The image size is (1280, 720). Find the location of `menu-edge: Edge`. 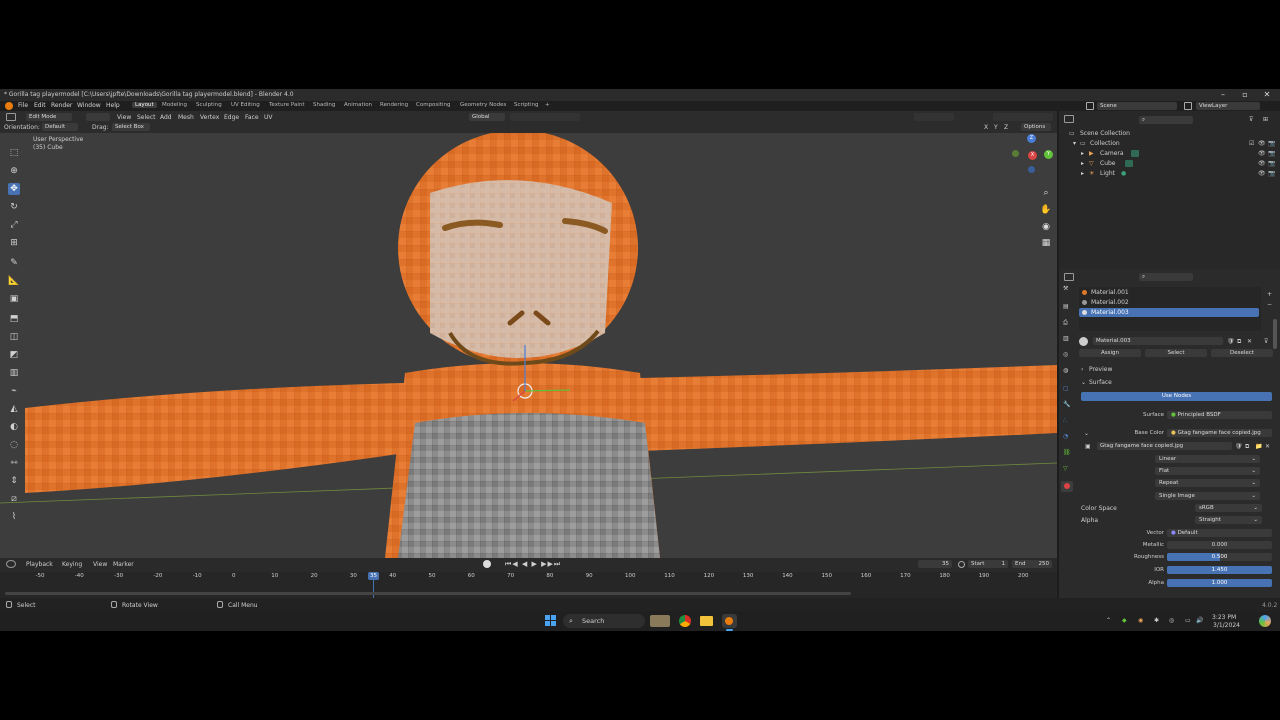

menu-edge: Edge is located at coordinates (231, 117).